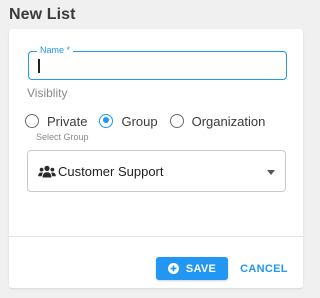 This screenshot has width=320, height=298. What do you see at coordinates (228, 121) in the screenshot?
I see `radio-organization-label: Organization` at bounding box center [228, 121].